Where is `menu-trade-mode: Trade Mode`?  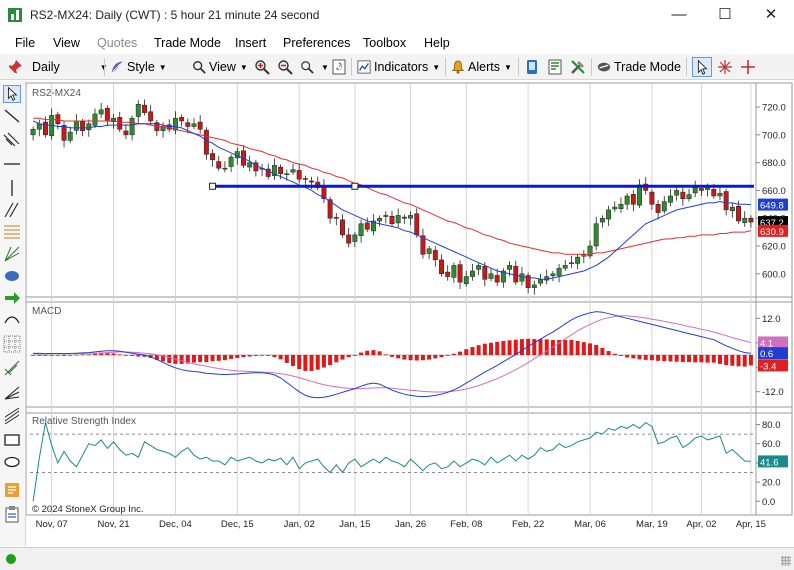
menu-trade-mode: Trade Mode is located at coordinates (187, 43).